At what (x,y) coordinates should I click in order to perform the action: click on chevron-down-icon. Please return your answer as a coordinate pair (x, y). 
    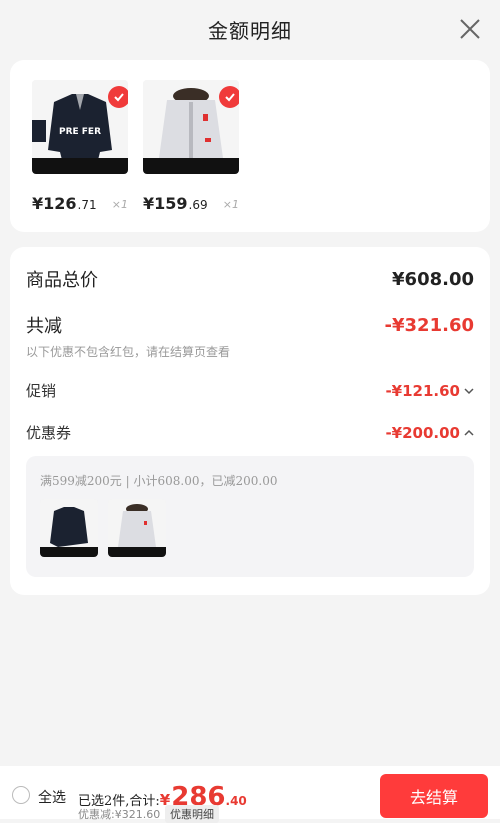
    Looking at the image, I should click on (469, 391).